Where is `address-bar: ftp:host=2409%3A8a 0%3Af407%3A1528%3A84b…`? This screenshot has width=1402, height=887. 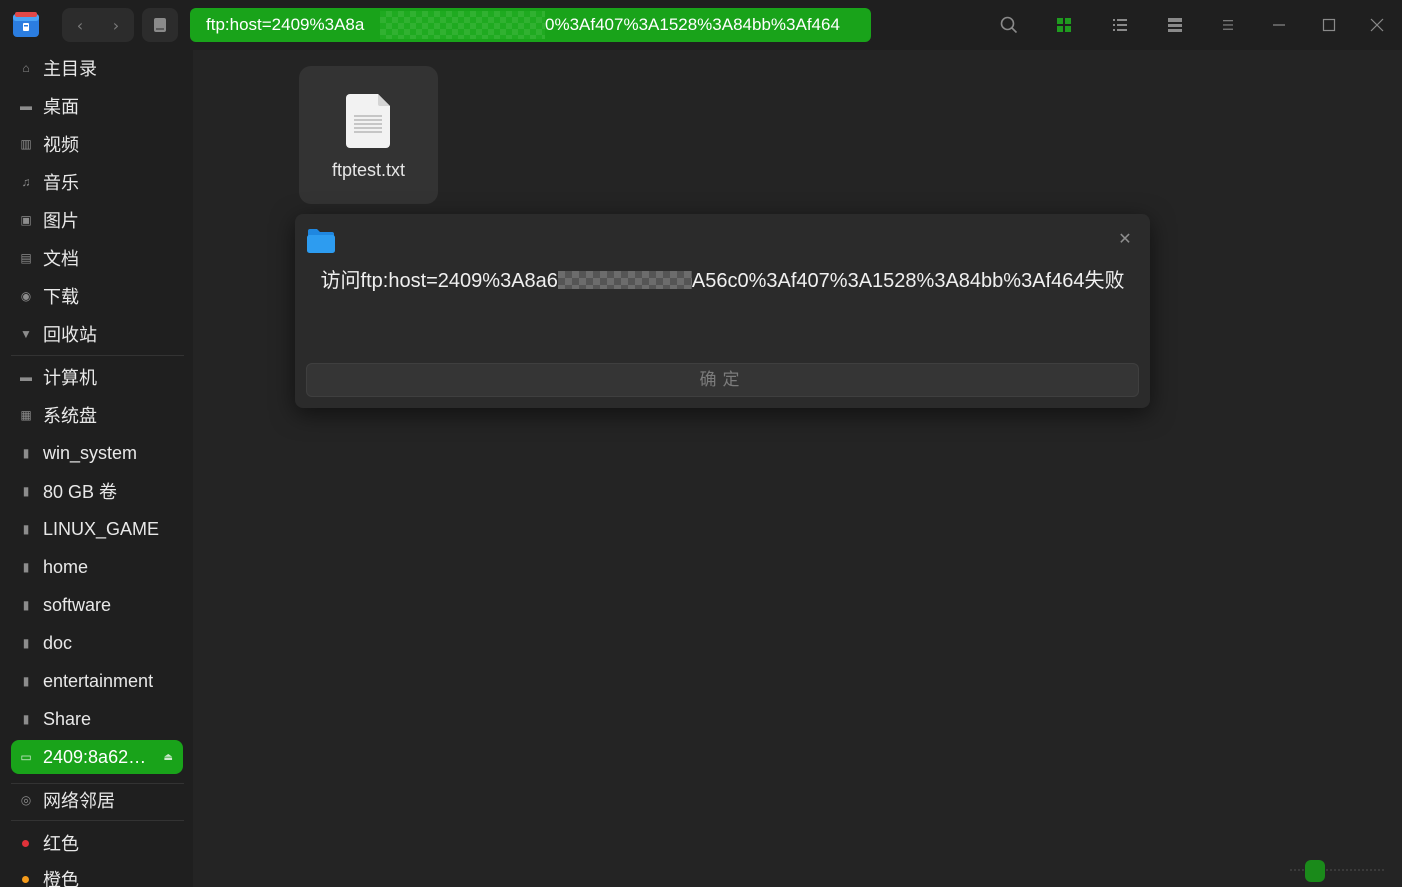
address-bar: ftp:host=2409%3A8a 0%3Af407%3A1528%3A84b… is located at coordinates (530, 25).